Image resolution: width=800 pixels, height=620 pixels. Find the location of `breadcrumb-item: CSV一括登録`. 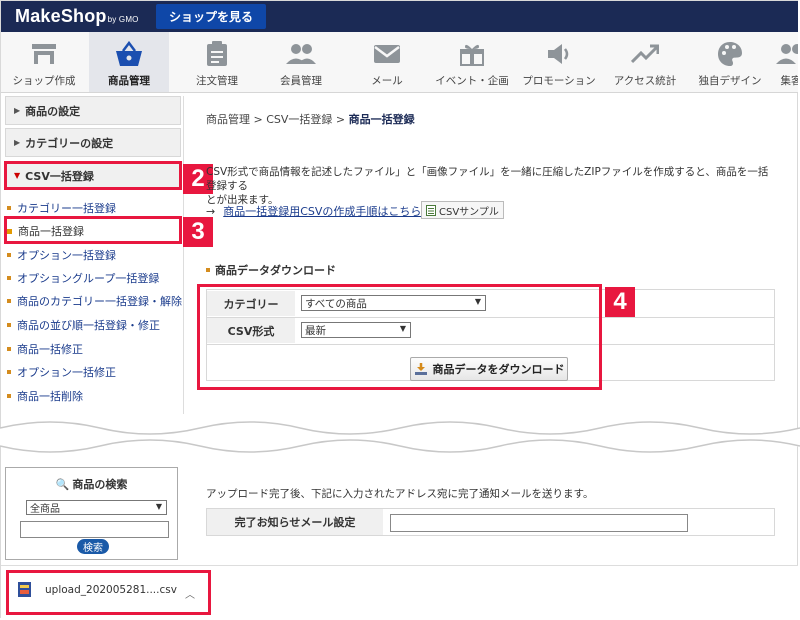

breadcrumb-item: CSV一括登録 is located at coordinates (299, 119).